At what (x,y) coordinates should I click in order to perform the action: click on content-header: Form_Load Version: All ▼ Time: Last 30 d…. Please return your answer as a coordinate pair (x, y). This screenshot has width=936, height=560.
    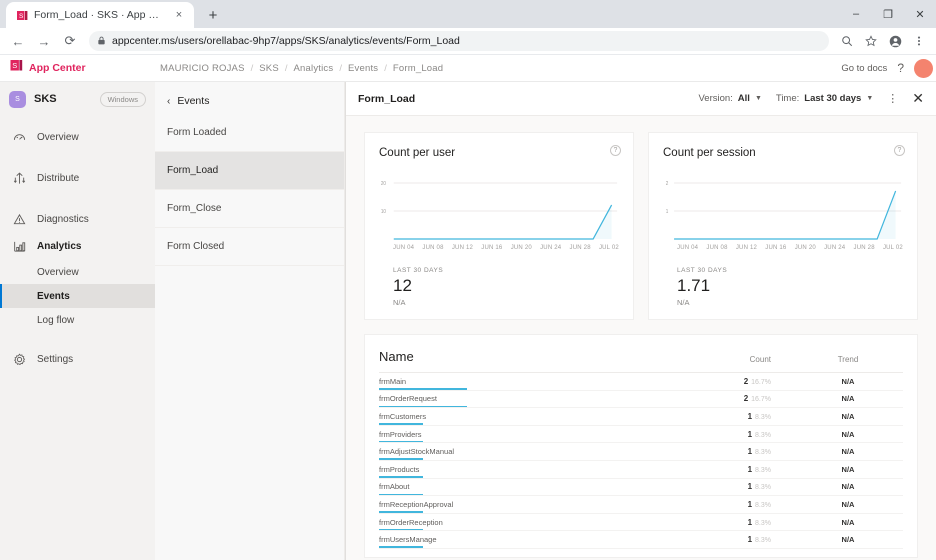
    Looking at the image, I should click on (641, 99).